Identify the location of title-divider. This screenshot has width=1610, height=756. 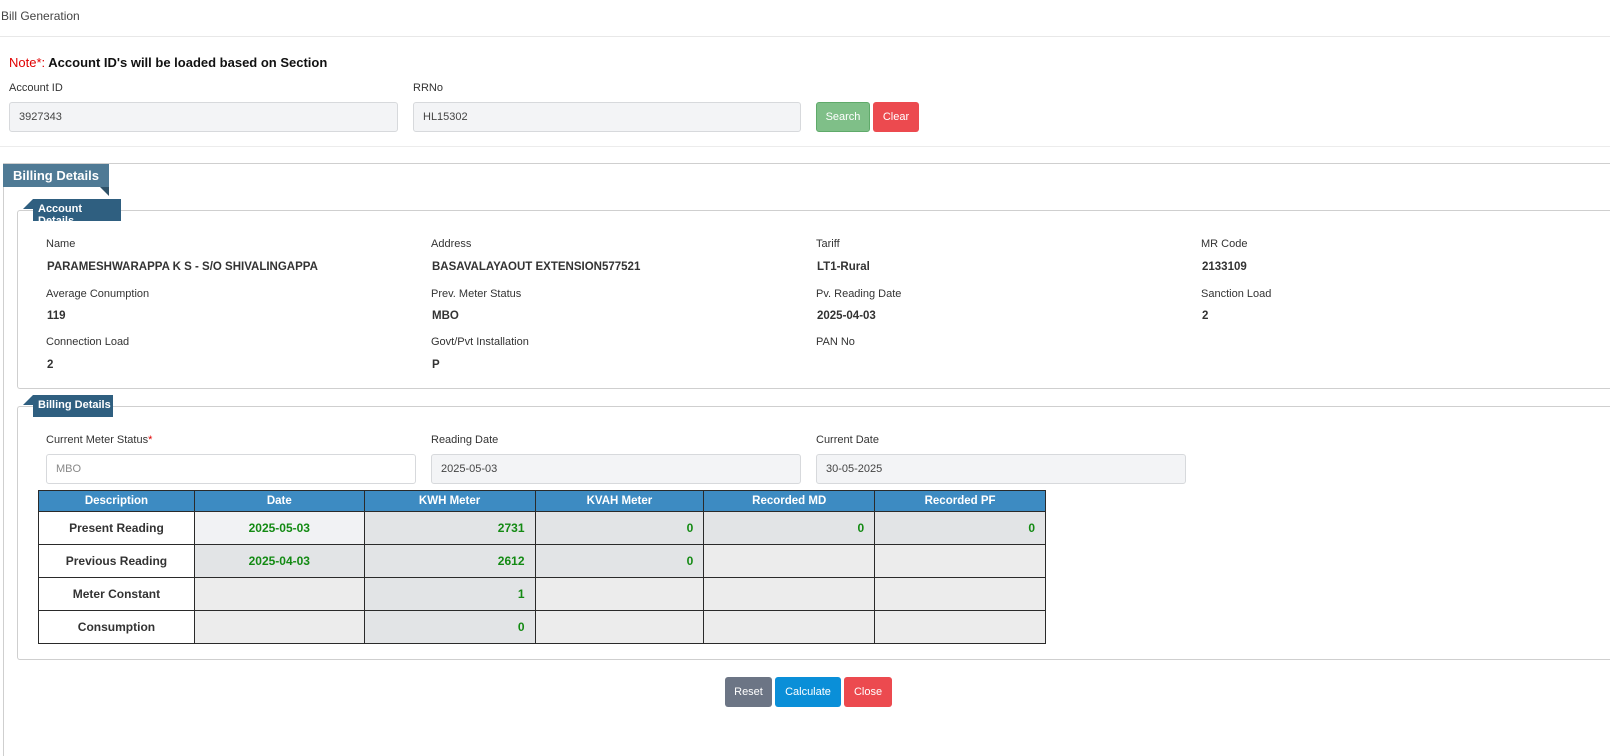
(805, 36).